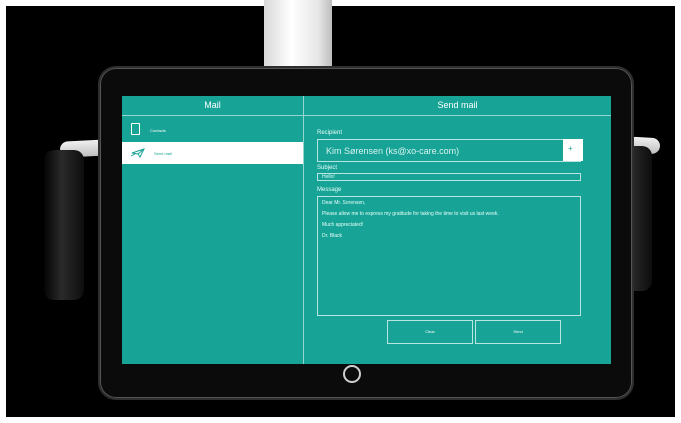 Image resolution: width=681 pixels, height=423 pixels. Describe the element at coordinates (212, 115) in the screenshot. I see `sidebar-divider` at that location.